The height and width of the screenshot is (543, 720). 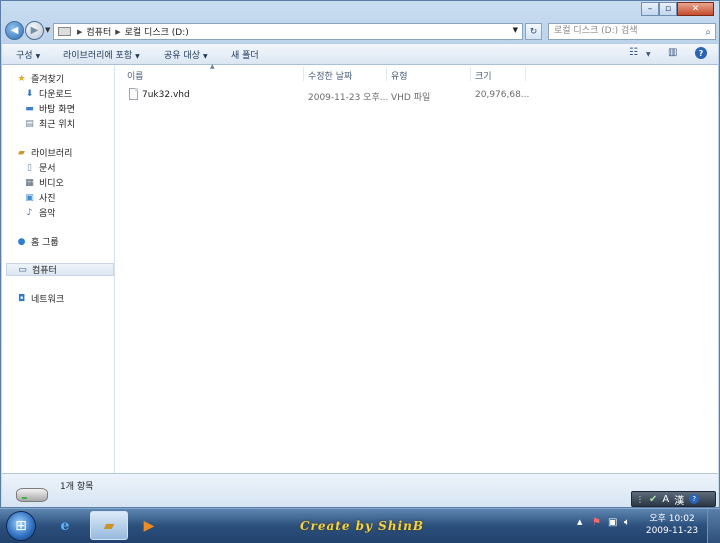 What do you see at coordinates (330, 75) in the screenshot?
I see `column-header-date-modified: 수정한 날짜` at bounding box center [330, 75].